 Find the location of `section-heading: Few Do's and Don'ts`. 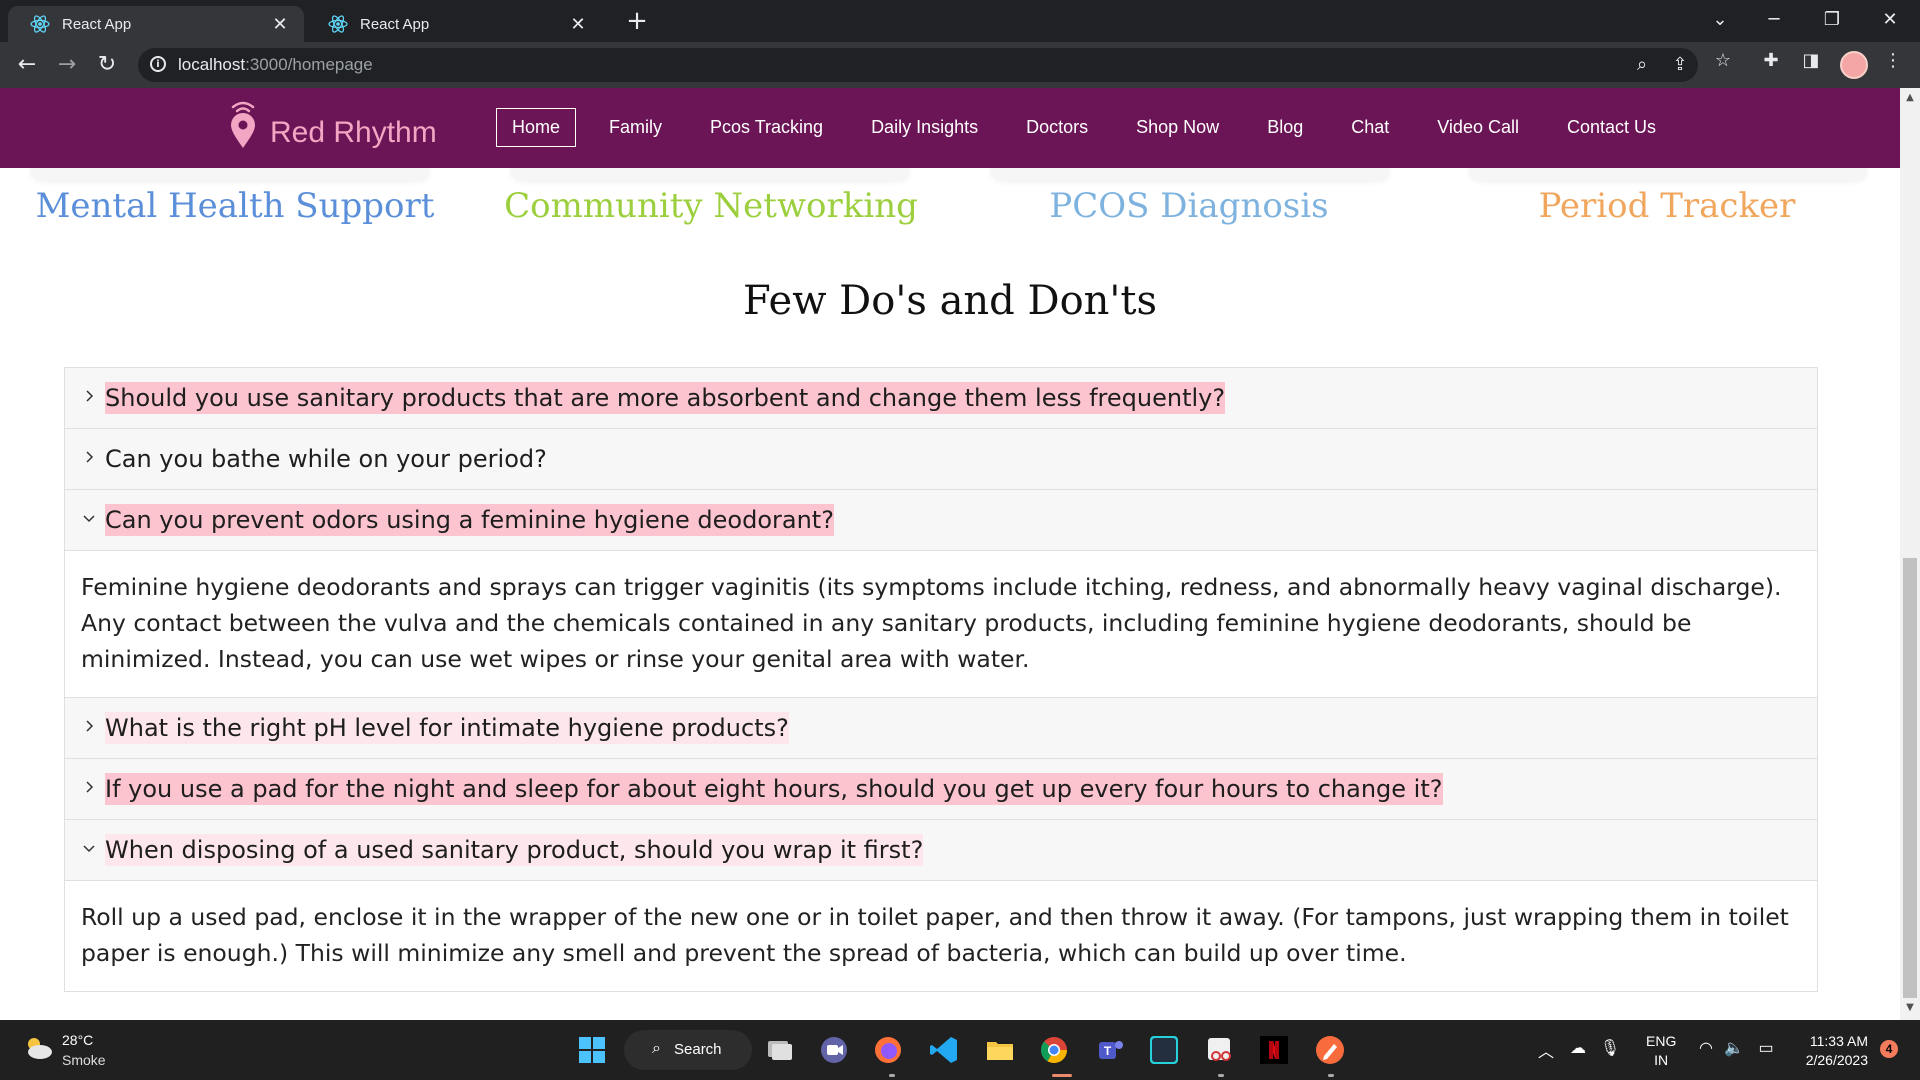

section-heading: Few Do's and Don'ts is located at coordinates (950, 301).